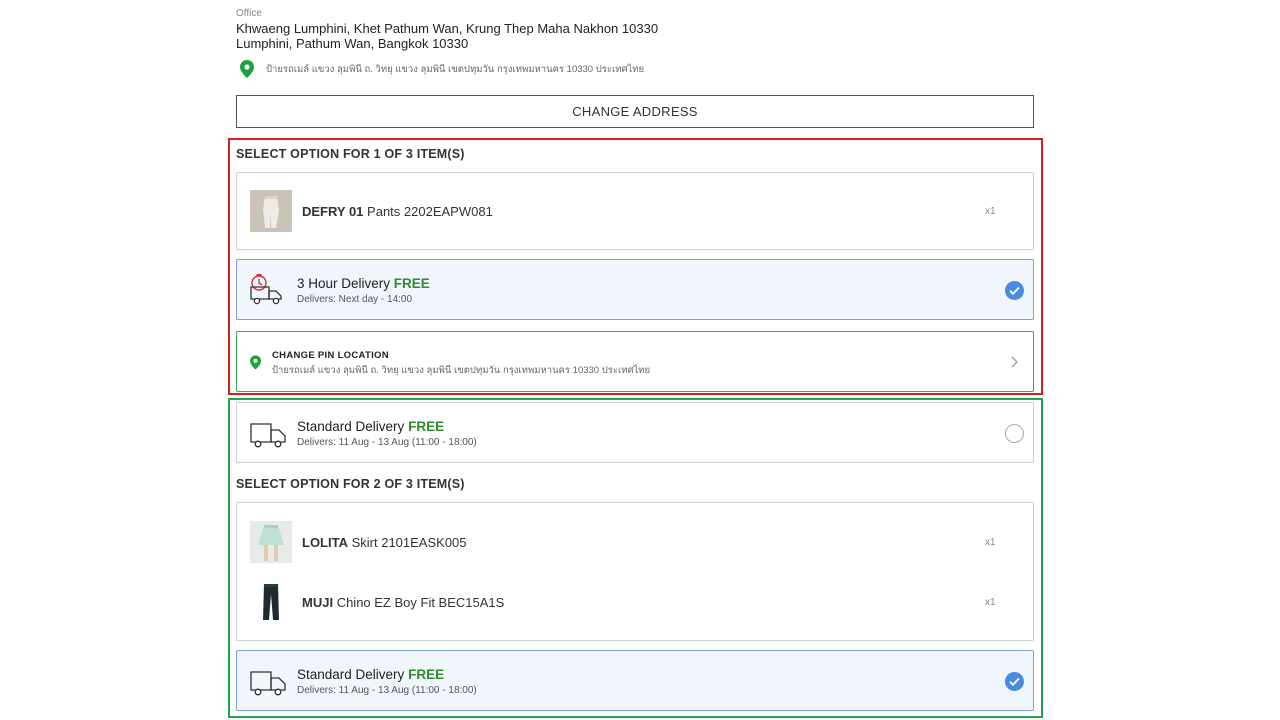  Describe the element at coordinates (1014, 433) in the screenshot. I see `delivery-radio-unselected` at that location.